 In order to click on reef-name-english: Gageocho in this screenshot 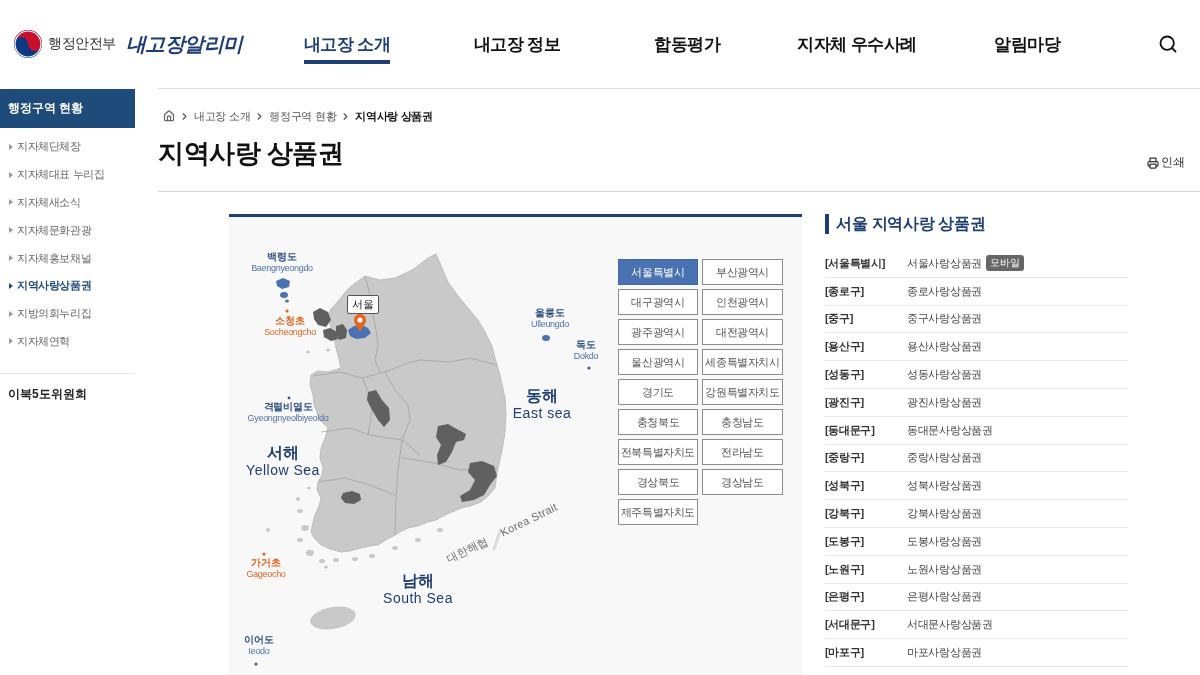, I will do `click(266, 574)`.